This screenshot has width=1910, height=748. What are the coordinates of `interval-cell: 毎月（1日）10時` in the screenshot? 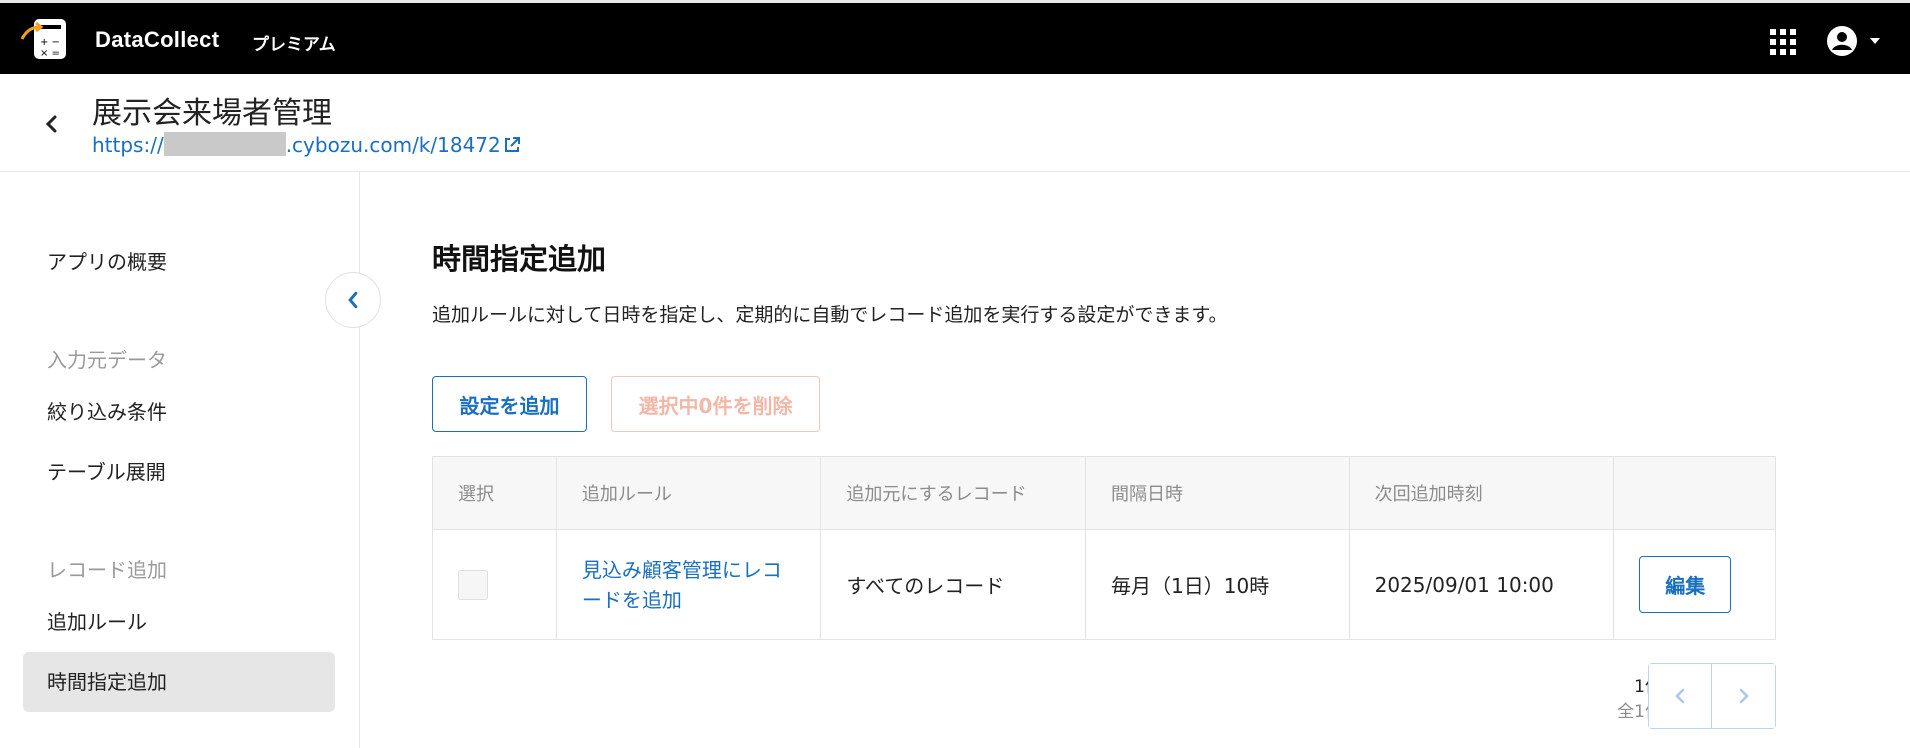 It's located at (1218, 584).